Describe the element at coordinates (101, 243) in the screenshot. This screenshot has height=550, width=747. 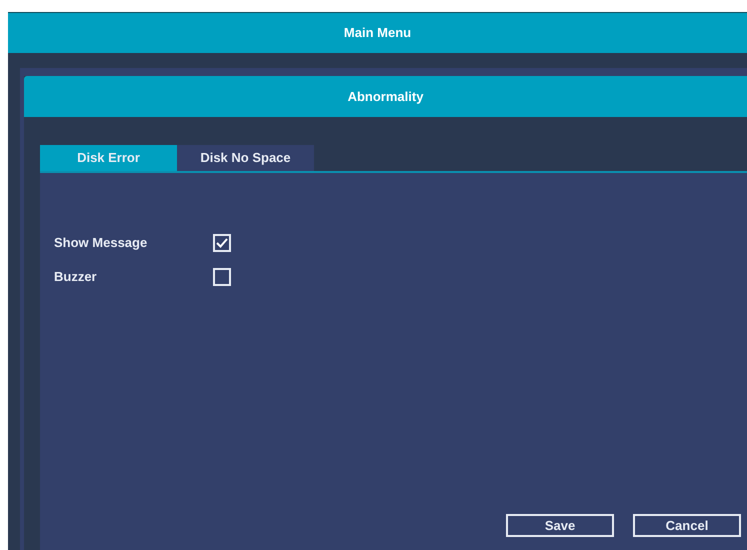
I see `option-label: Show Message` at that location.